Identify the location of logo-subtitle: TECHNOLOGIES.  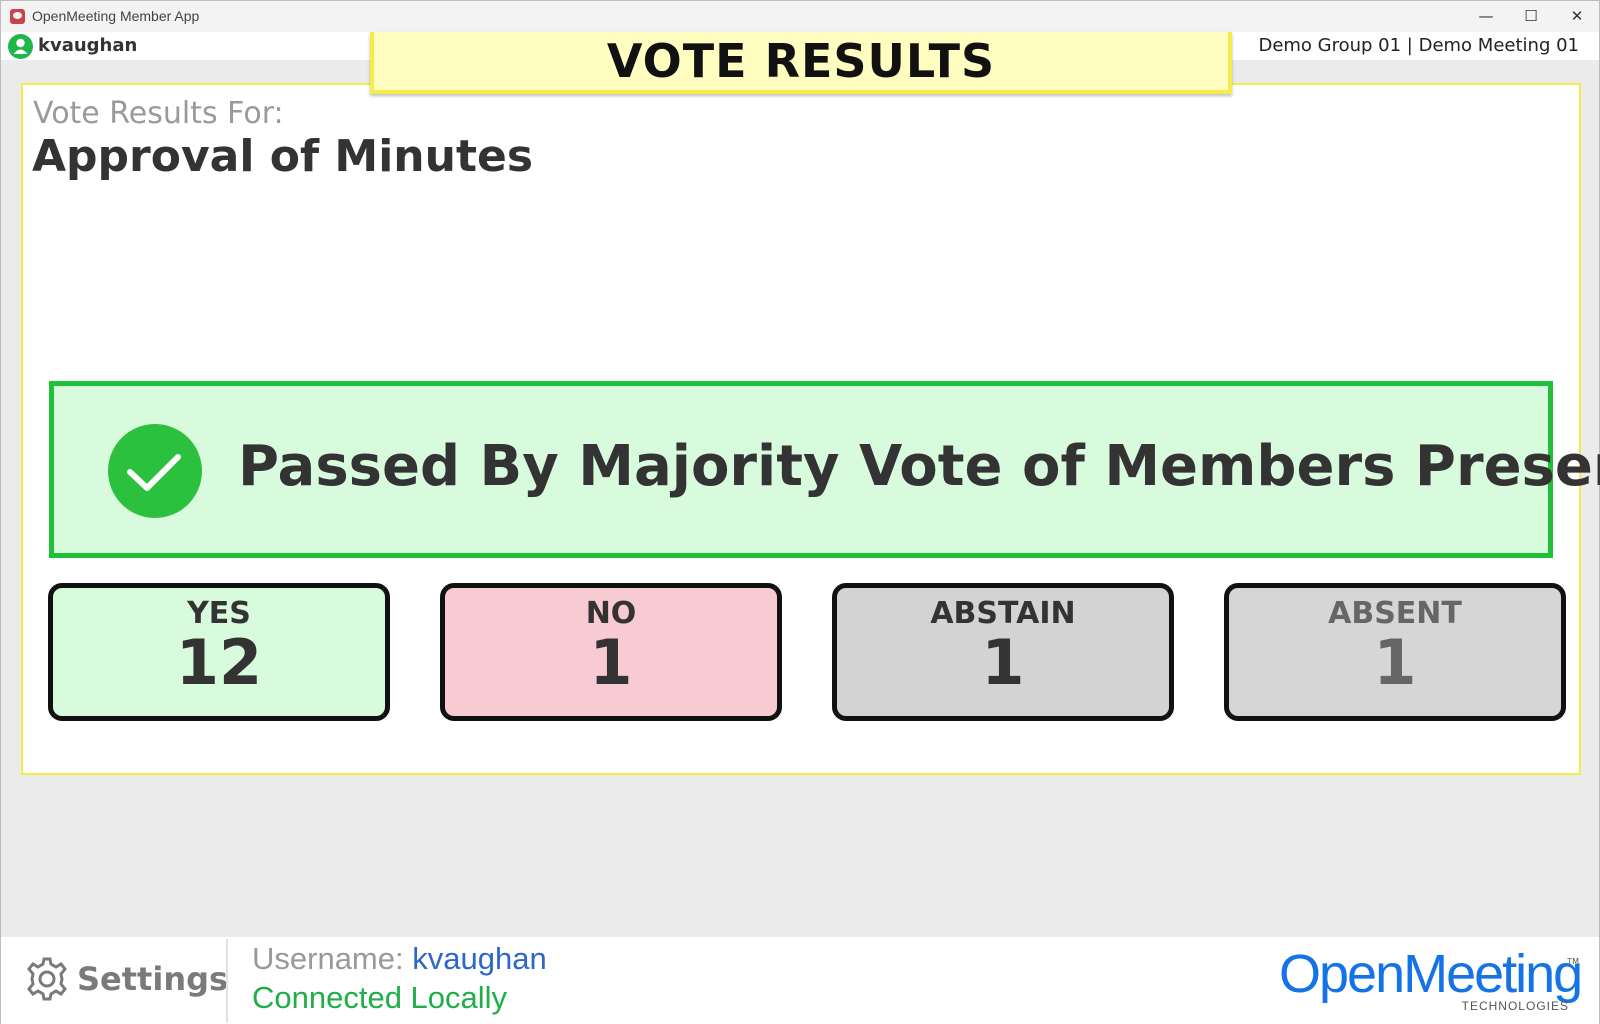
(1515, 1006).